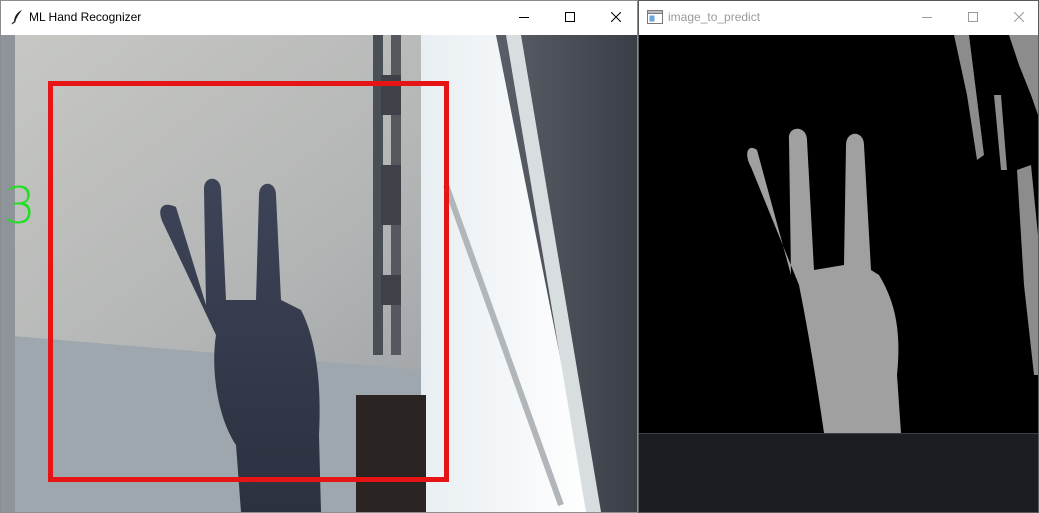 This screenshot has width=1039, height=513. What do you see at coordinates (838, 17) in the screenshot?
I see `title-bar: image_to_predict` at bounding box center [838, 17].